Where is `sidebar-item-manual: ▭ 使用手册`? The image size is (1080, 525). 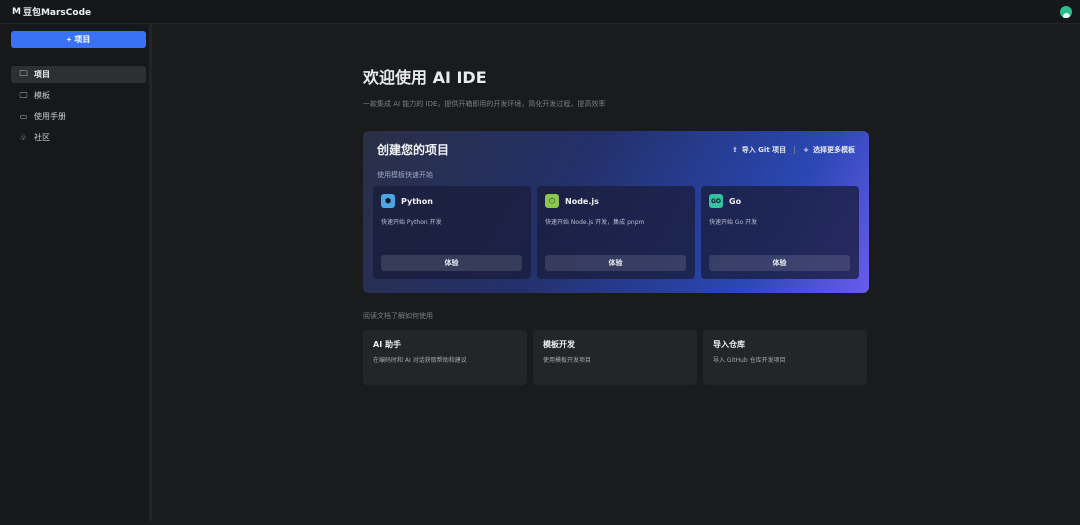
sidebar-item-manual: ▭ 使用手册 is located at coordinates (78, 116).